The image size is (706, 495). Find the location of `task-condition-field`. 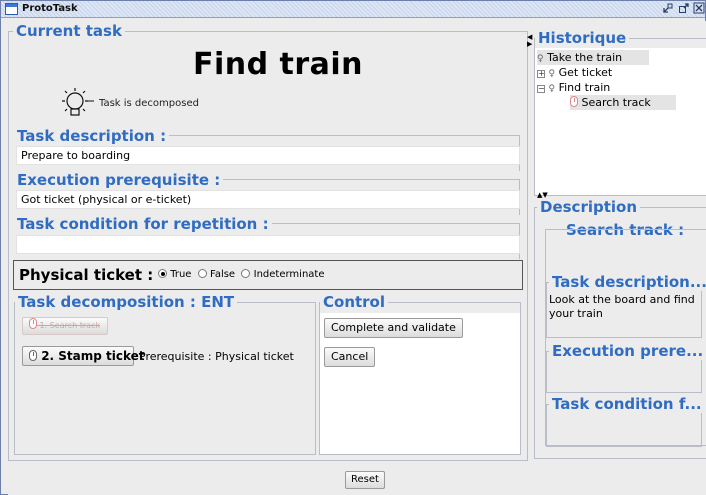

task-condition-field is located at coordinates (268, 244).